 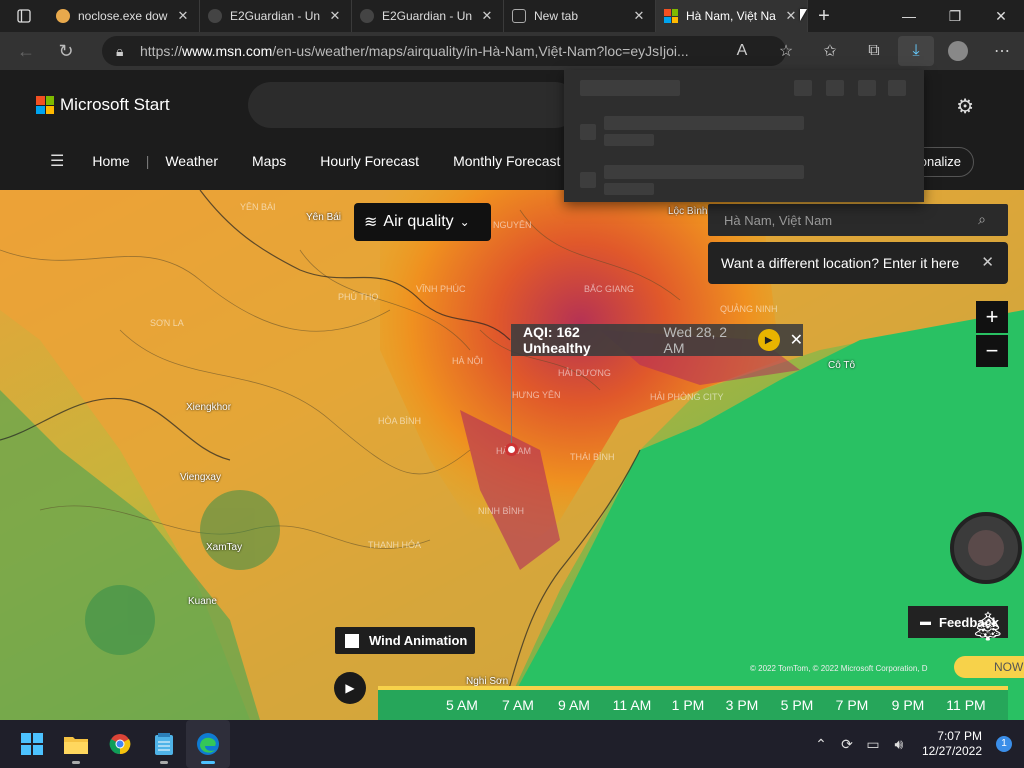 What do you see at coordinates (413, 105) in the screenshot?
I see `site-search-input` at bounding box center [413, 105].